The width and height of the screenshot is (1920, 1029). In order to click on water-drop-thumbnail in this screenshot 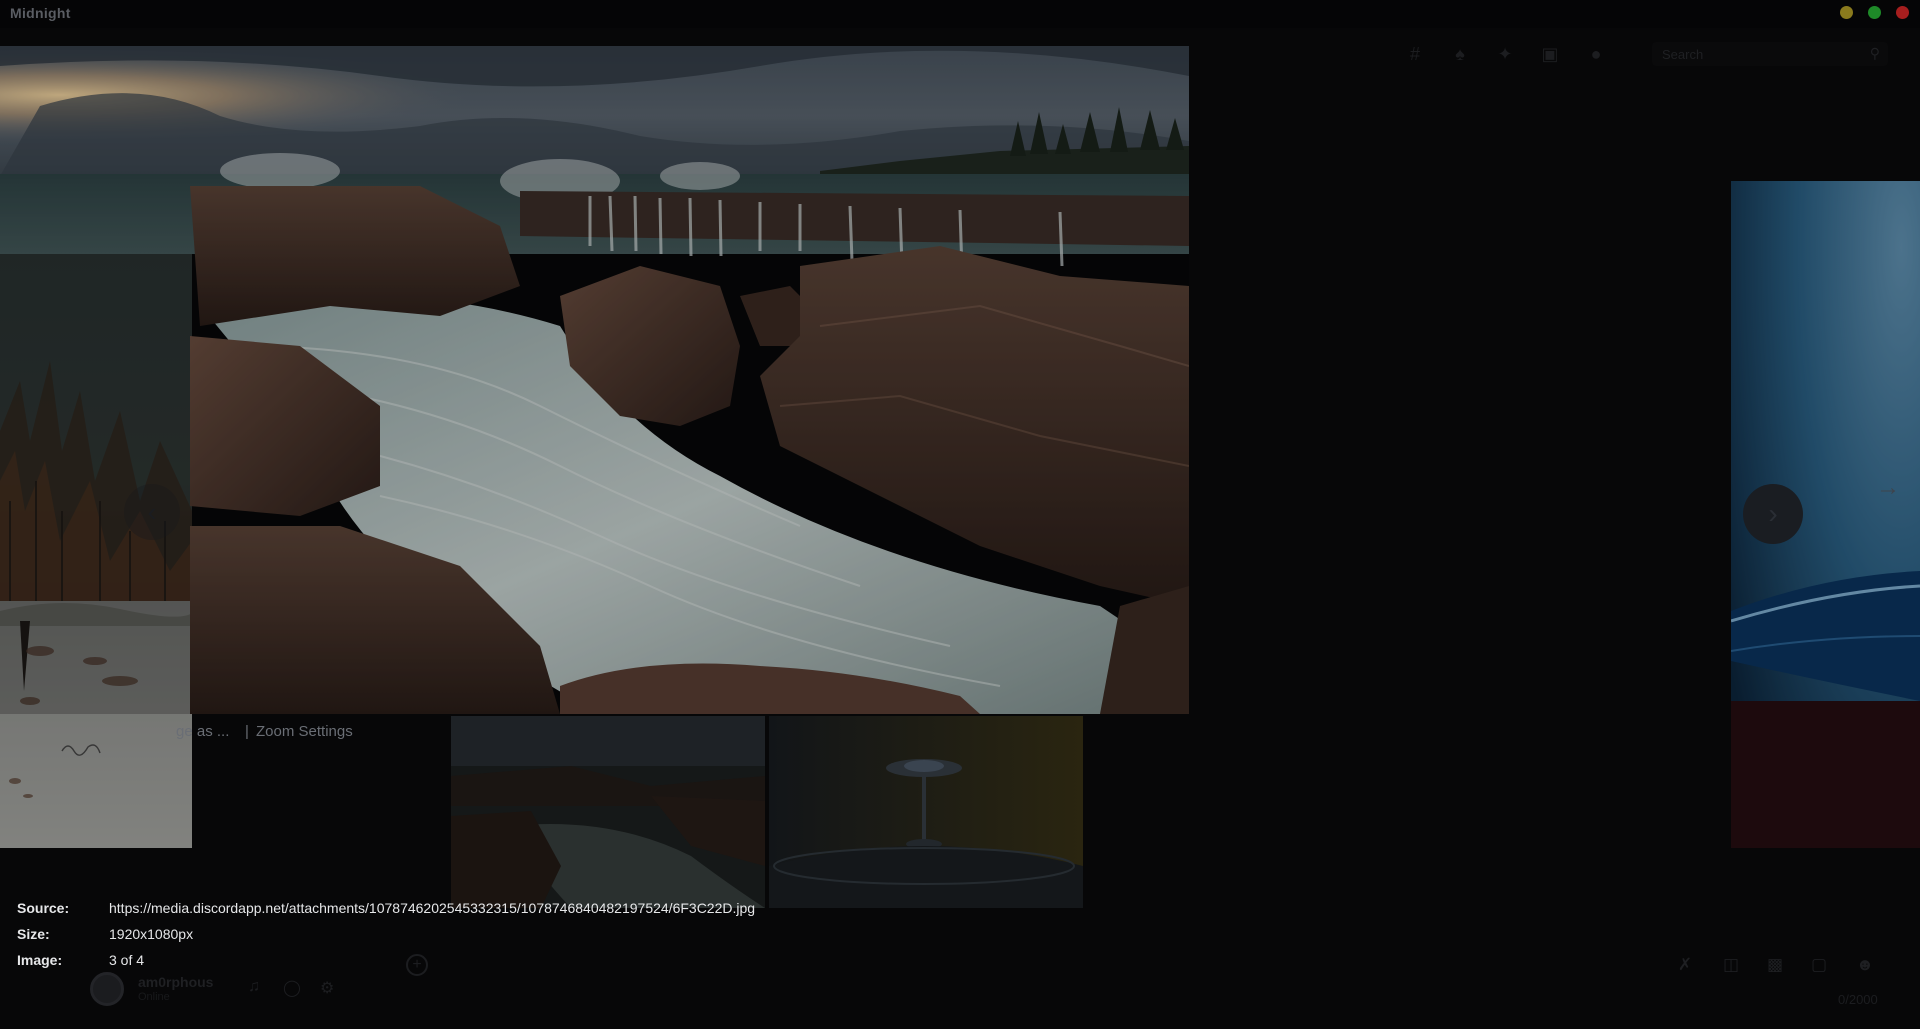, I will do `click(926, 812)`.